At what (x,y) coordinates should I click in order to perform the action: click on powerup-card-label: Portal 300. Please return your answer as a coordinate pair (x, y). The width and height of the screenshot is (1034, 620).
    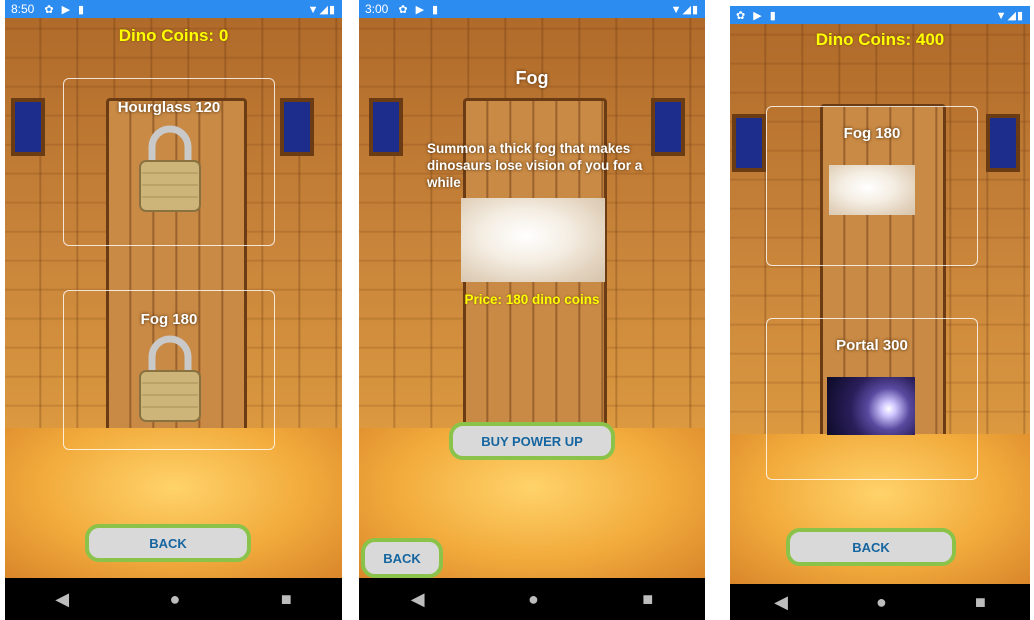
    Looking at the image, I should click on (872, 345).